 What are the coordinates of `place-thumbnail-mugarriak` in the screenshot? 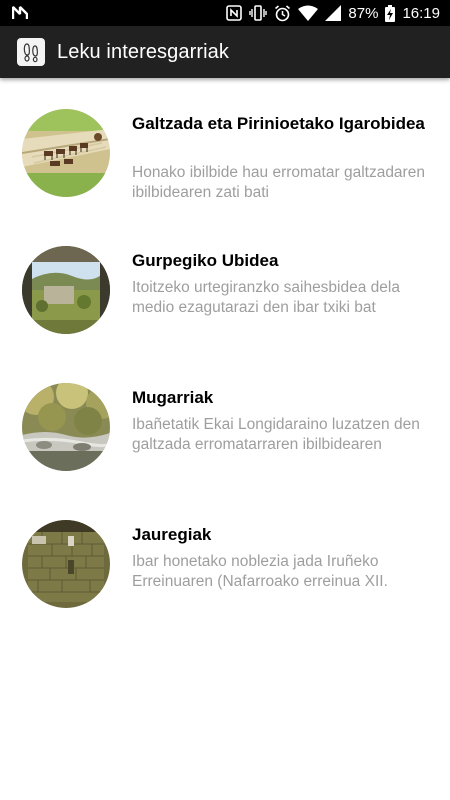 It's located at (66, 427).